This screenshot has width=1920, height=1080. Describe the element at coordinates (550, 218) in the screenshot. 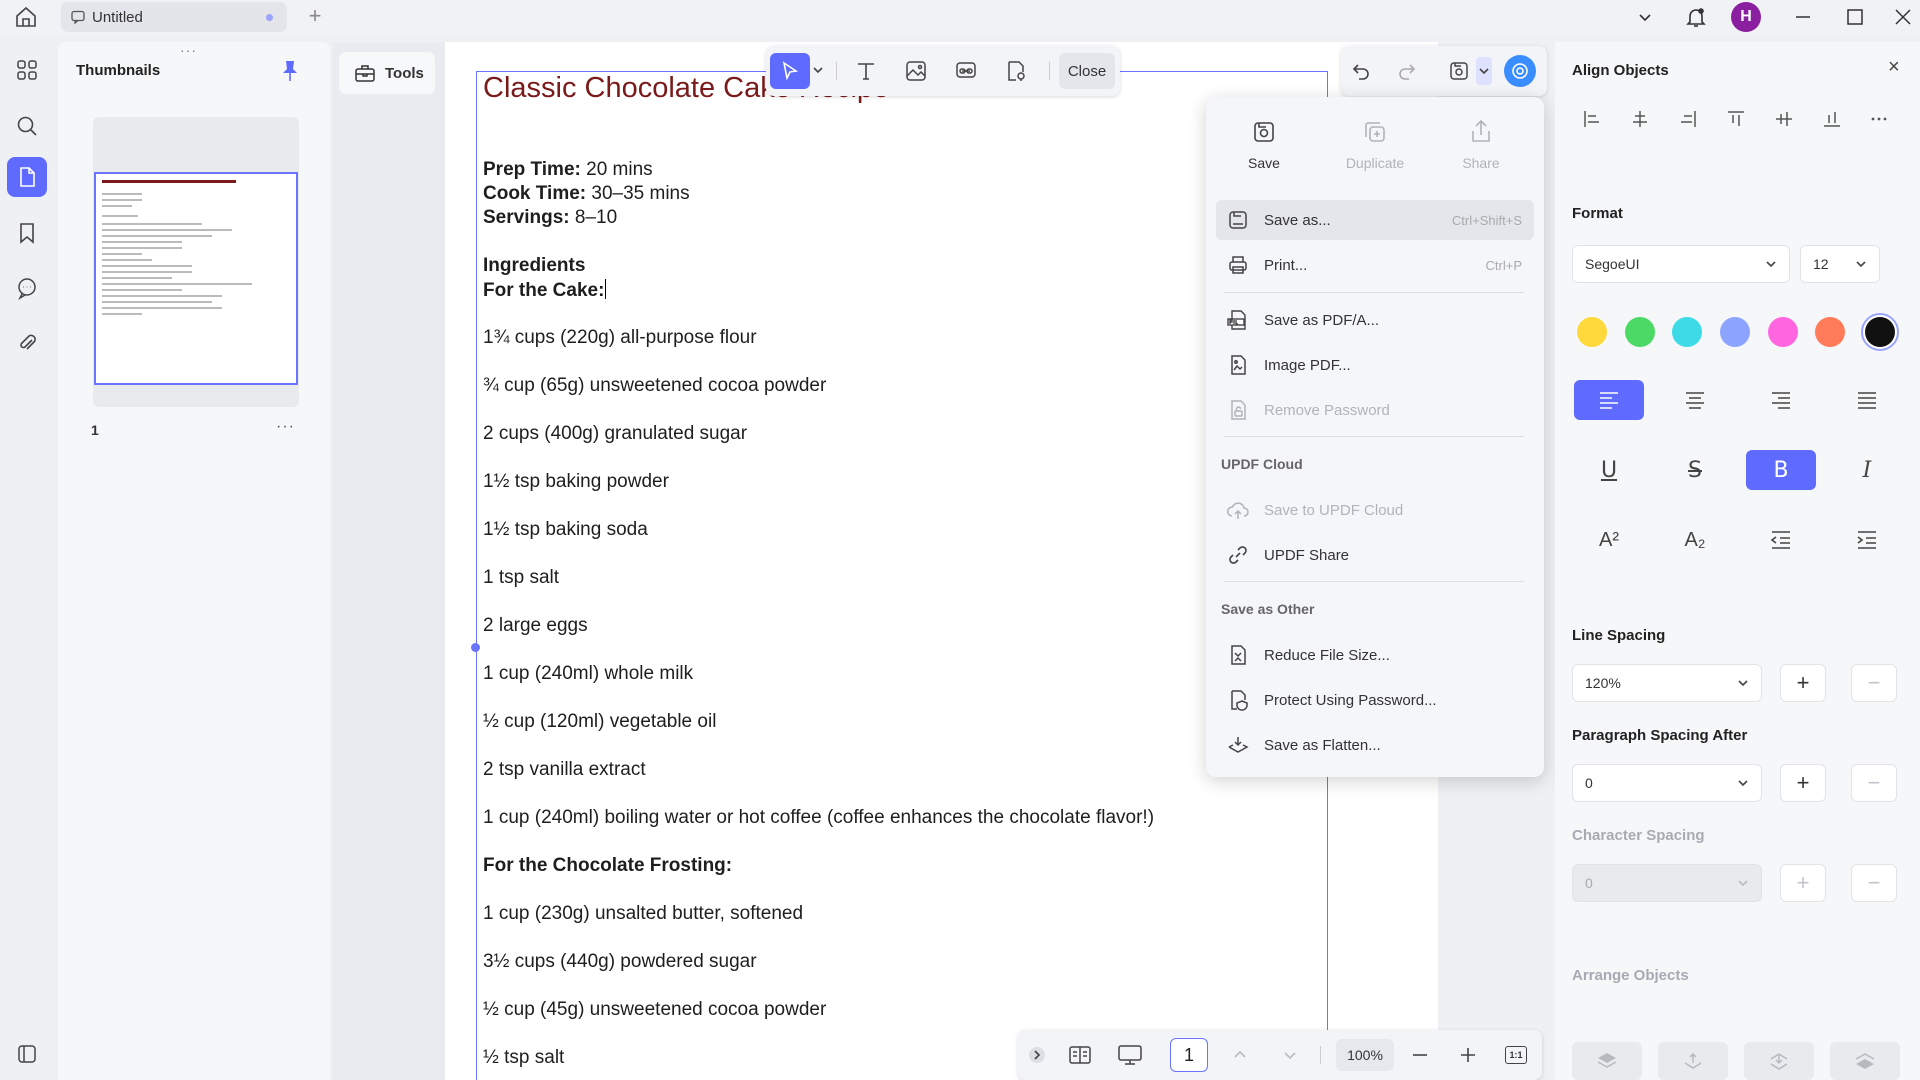

I see `servings-line: Servings: 8–10` at that location.